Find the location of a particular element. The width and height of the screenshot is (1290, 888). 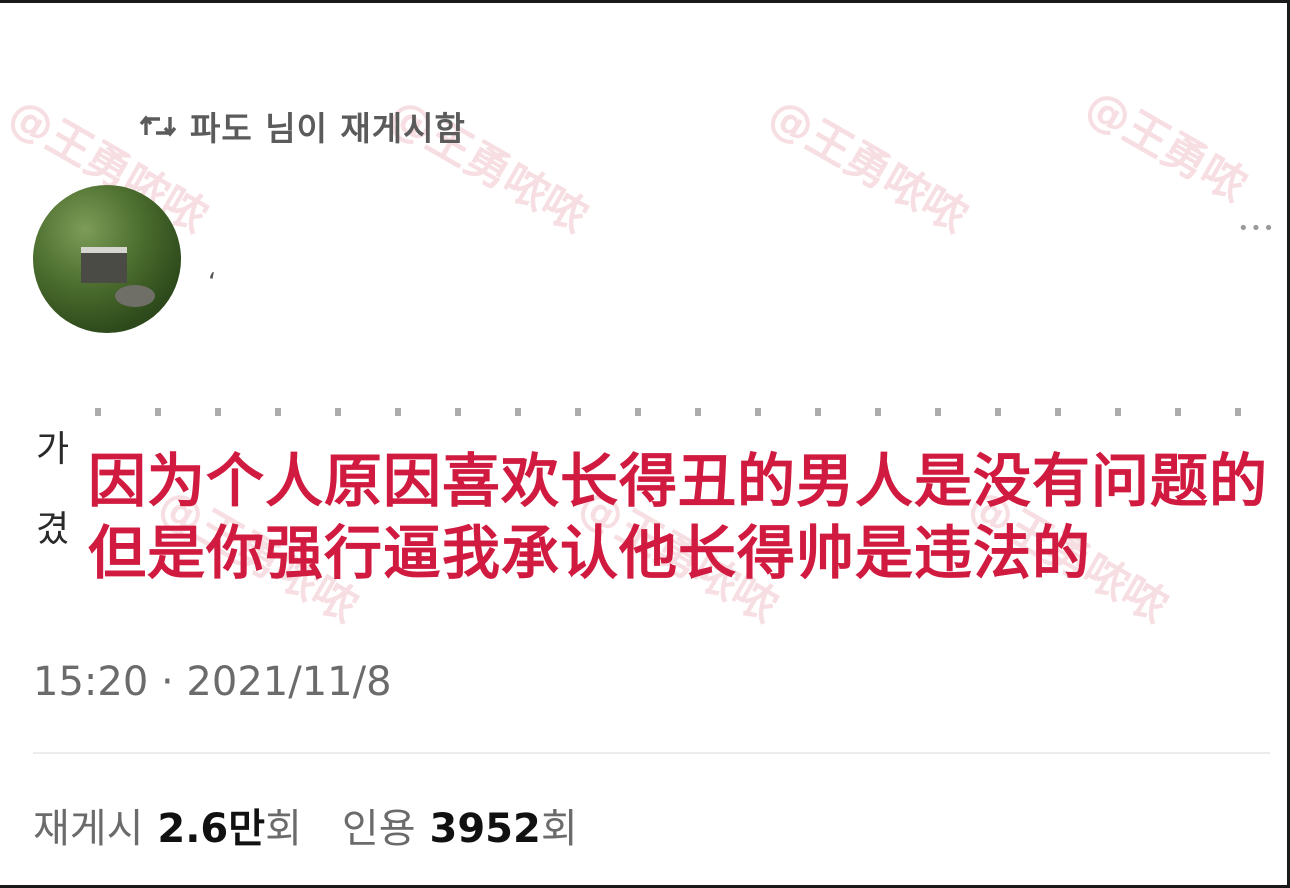

repost-count-unit: 회 is located at coordinates (283, 829).